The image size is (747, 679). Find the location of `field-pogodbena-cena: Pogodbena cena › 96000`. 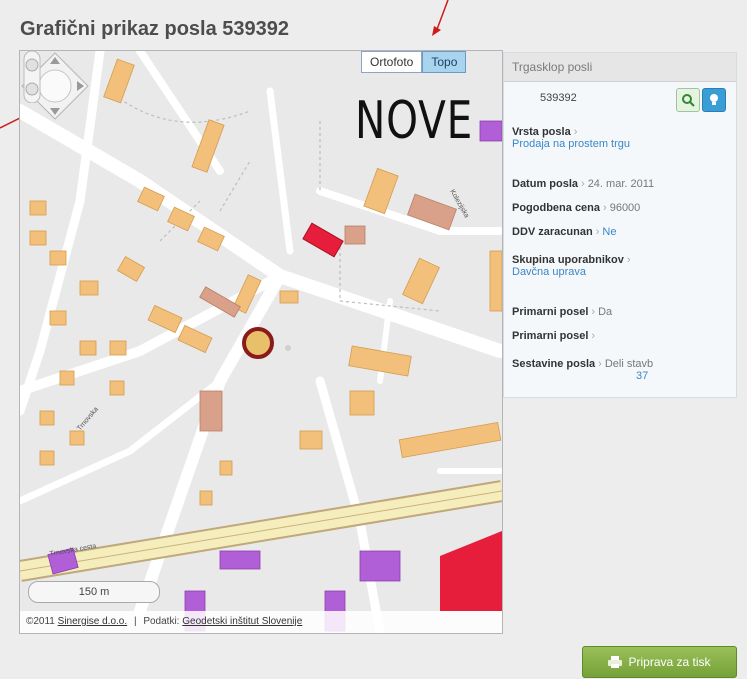

field-pogodbena-cena: Pogodbena cena › 96000 is located at coordinates (576, 208).